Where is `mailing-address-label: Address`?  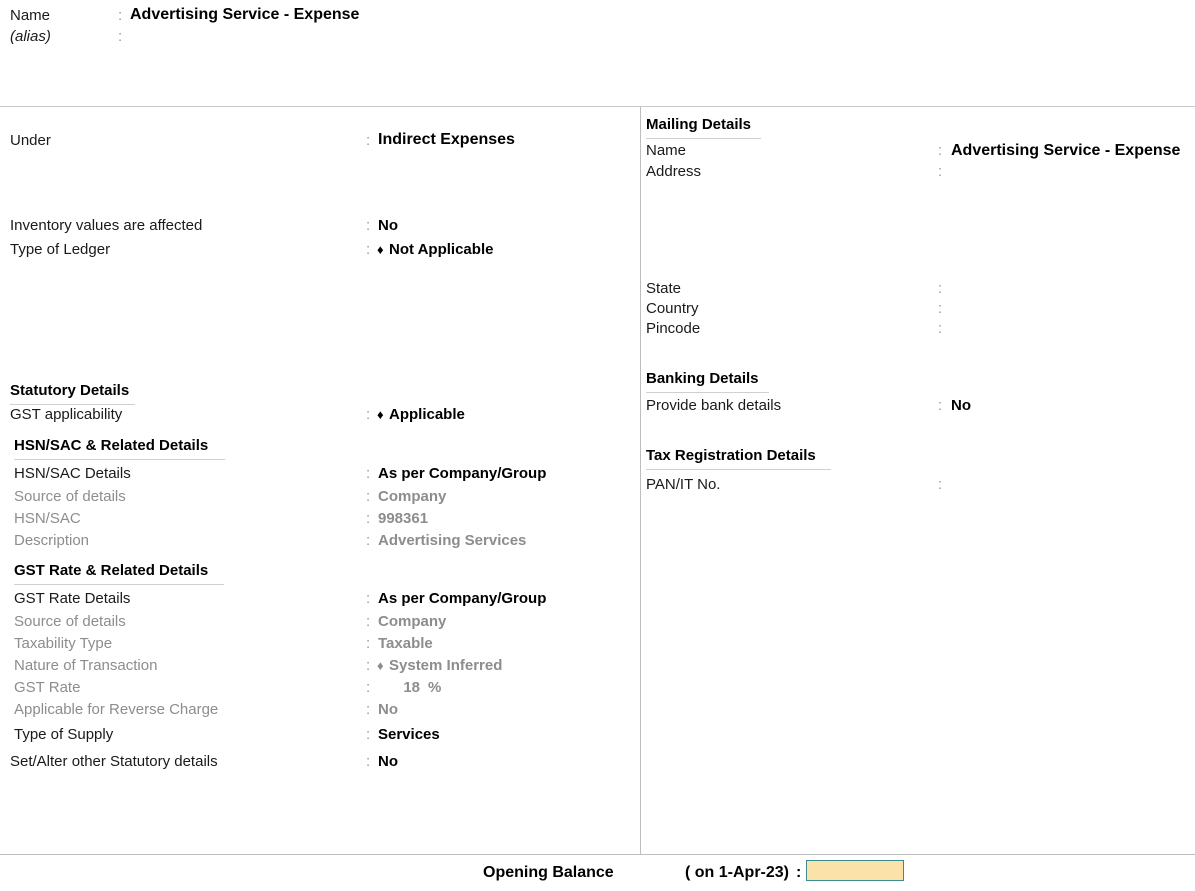 mailing-address-label: Address is located at coordinates (674, 171).